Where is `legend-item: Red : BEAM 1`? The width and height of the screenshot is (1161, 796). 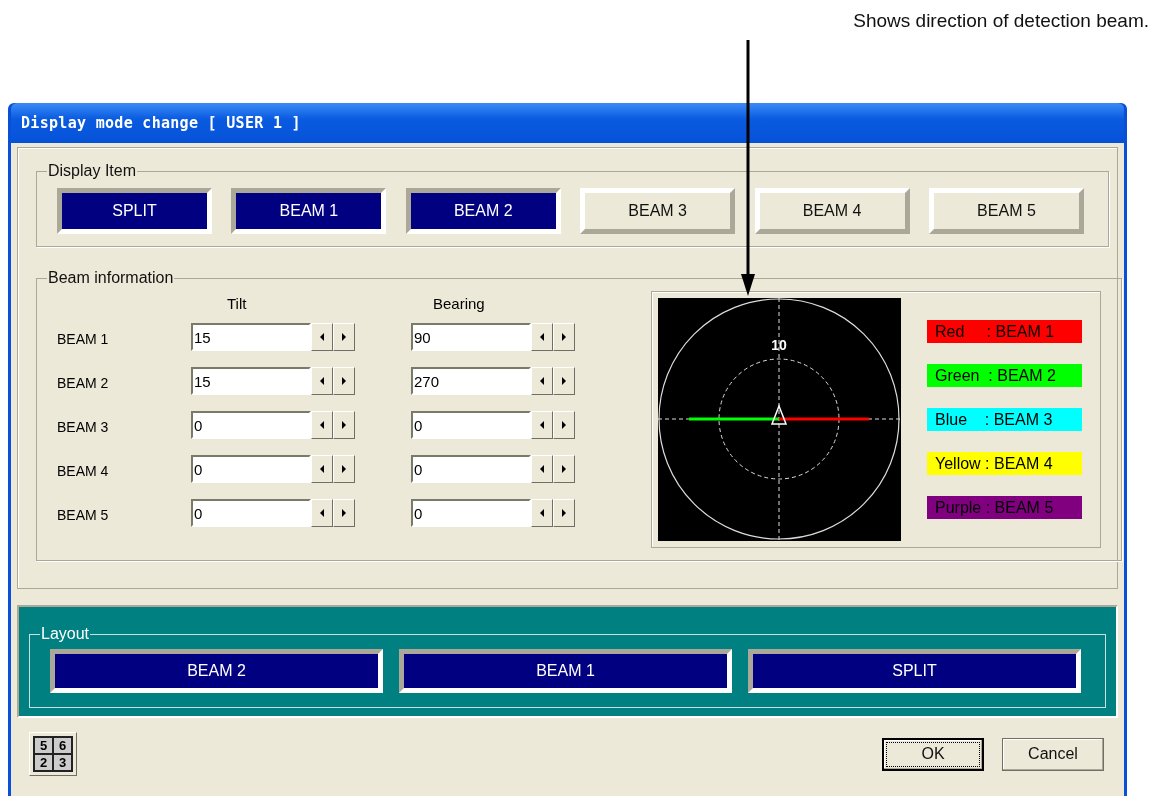 legend-item: Red : BEAM 1 is located at coordinates (1004, 331).